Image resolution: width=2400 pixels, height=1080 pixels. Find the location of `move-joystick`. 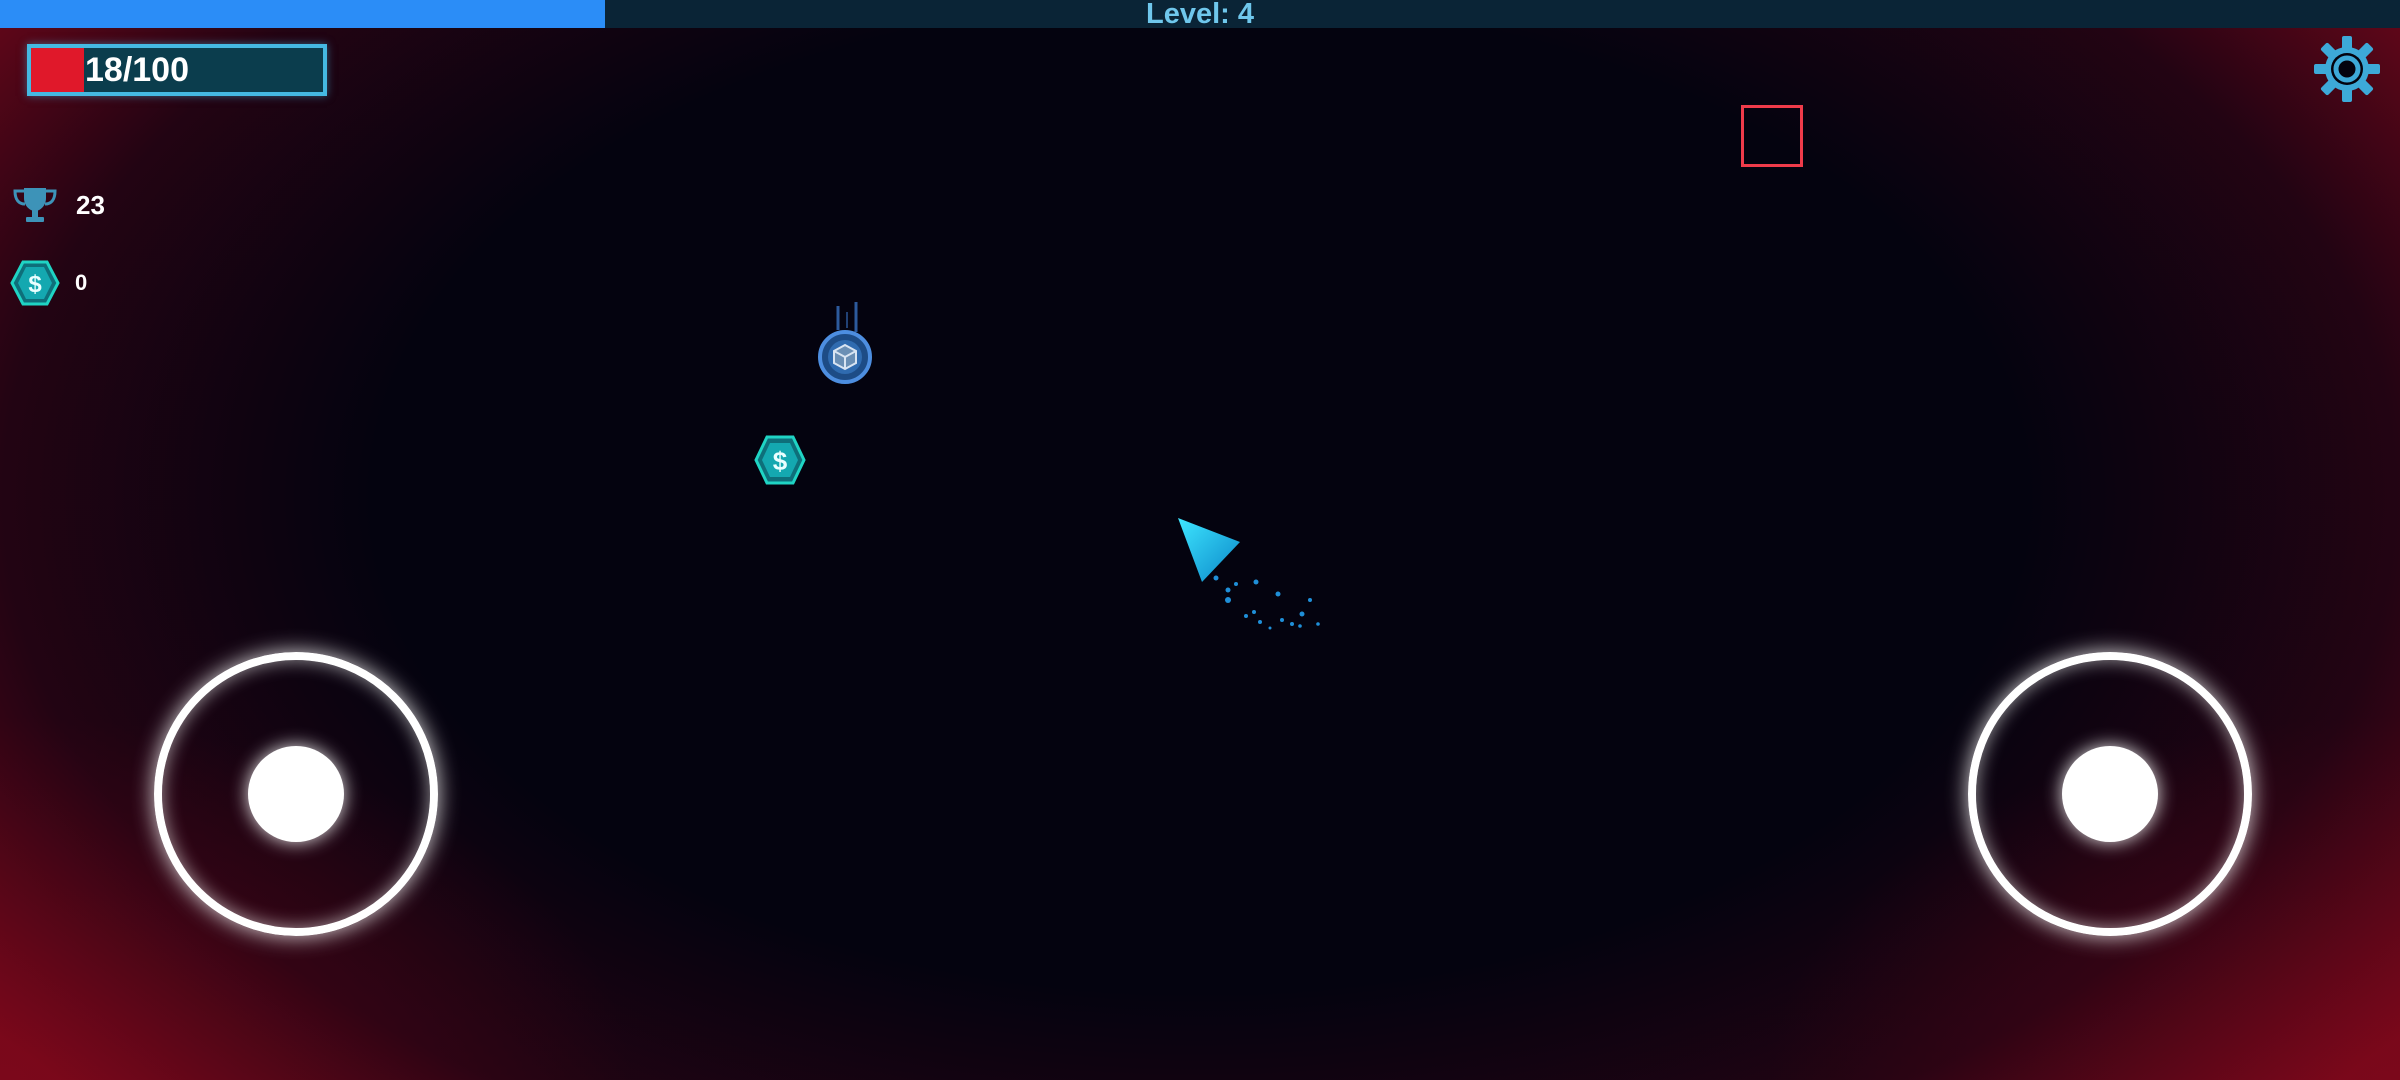

move-joystick is located at coordinates (296, 794).